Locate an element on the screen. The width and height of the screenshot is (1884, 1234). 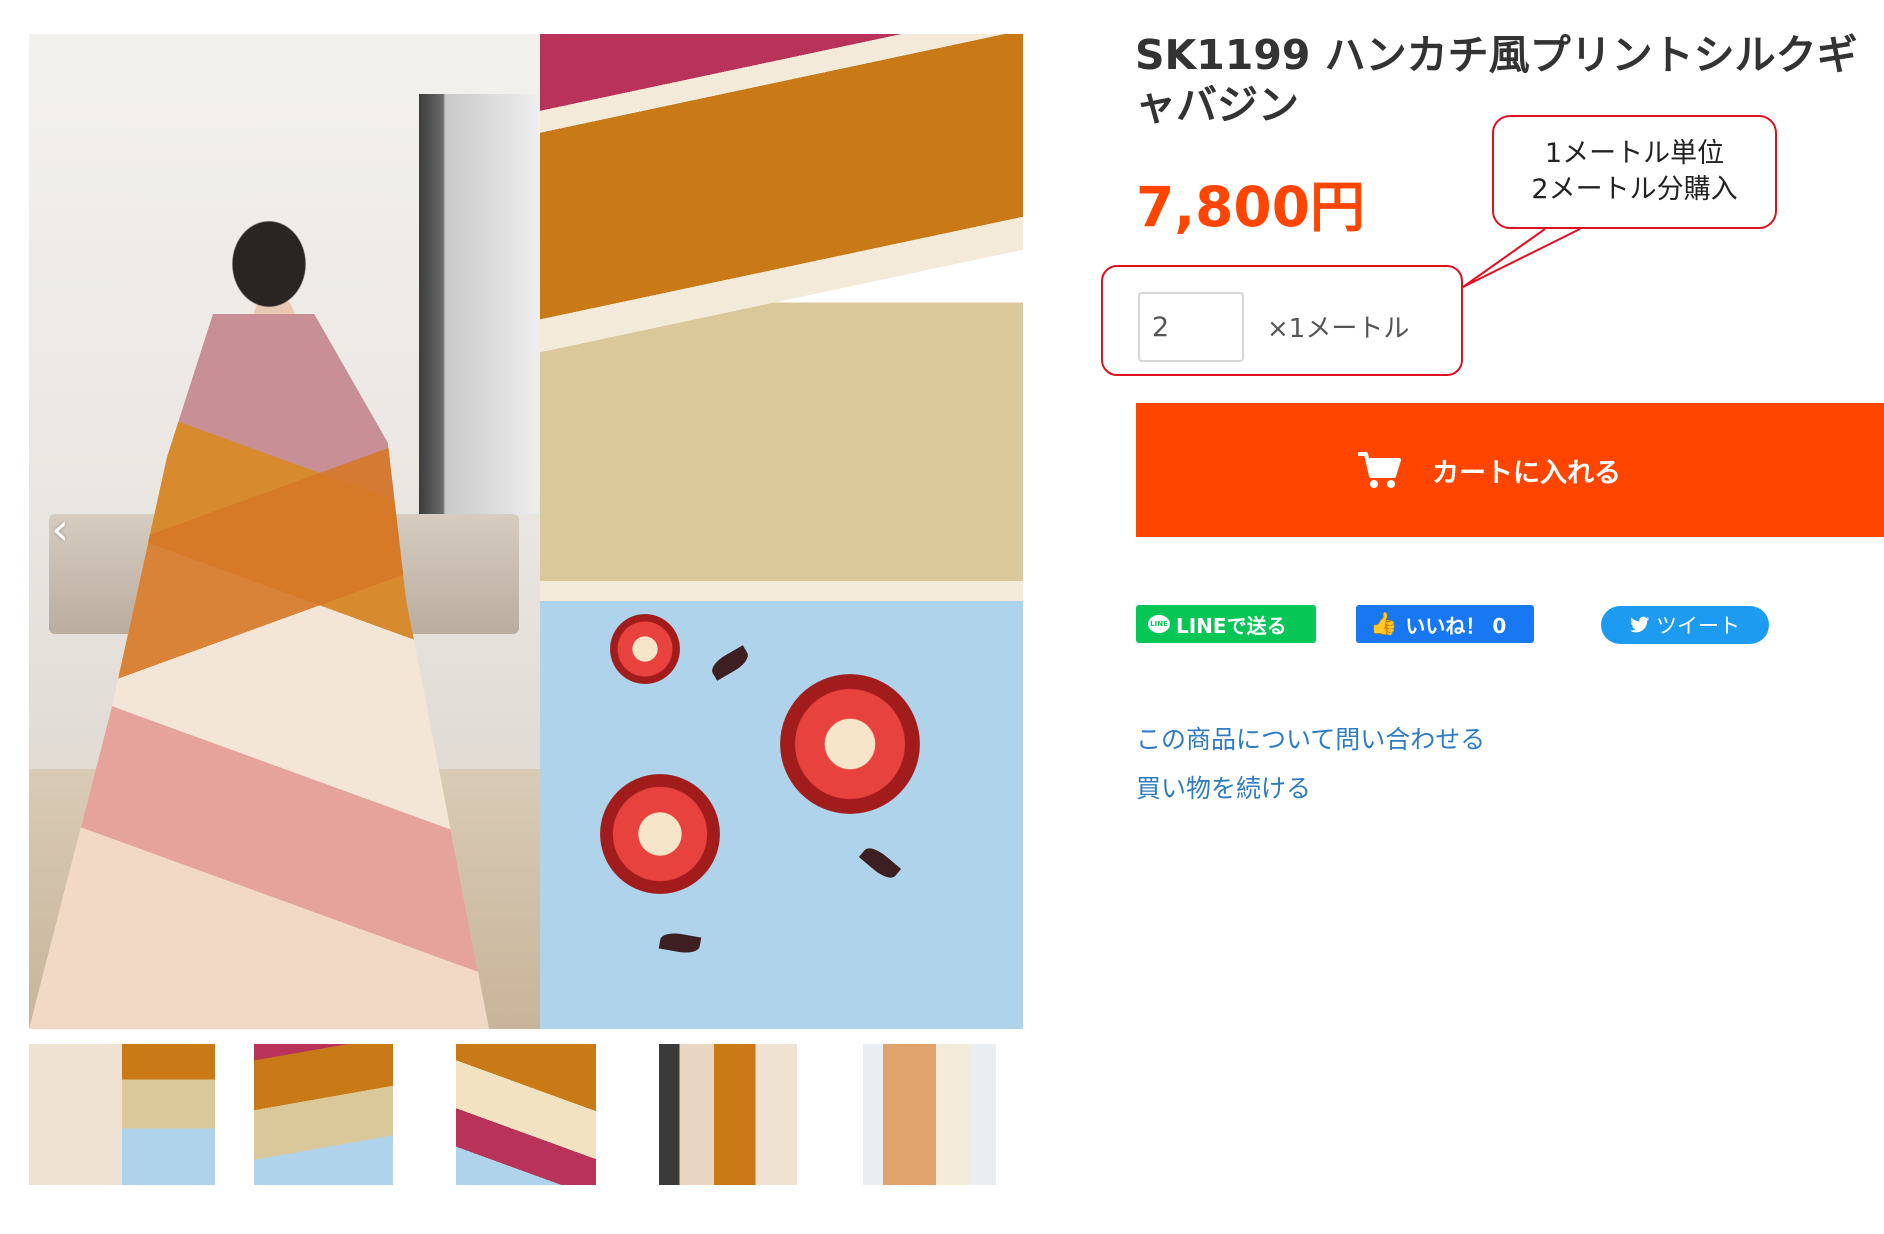
facebook-like-label: いいね！ 0 is located at coordinates (1456, 625).